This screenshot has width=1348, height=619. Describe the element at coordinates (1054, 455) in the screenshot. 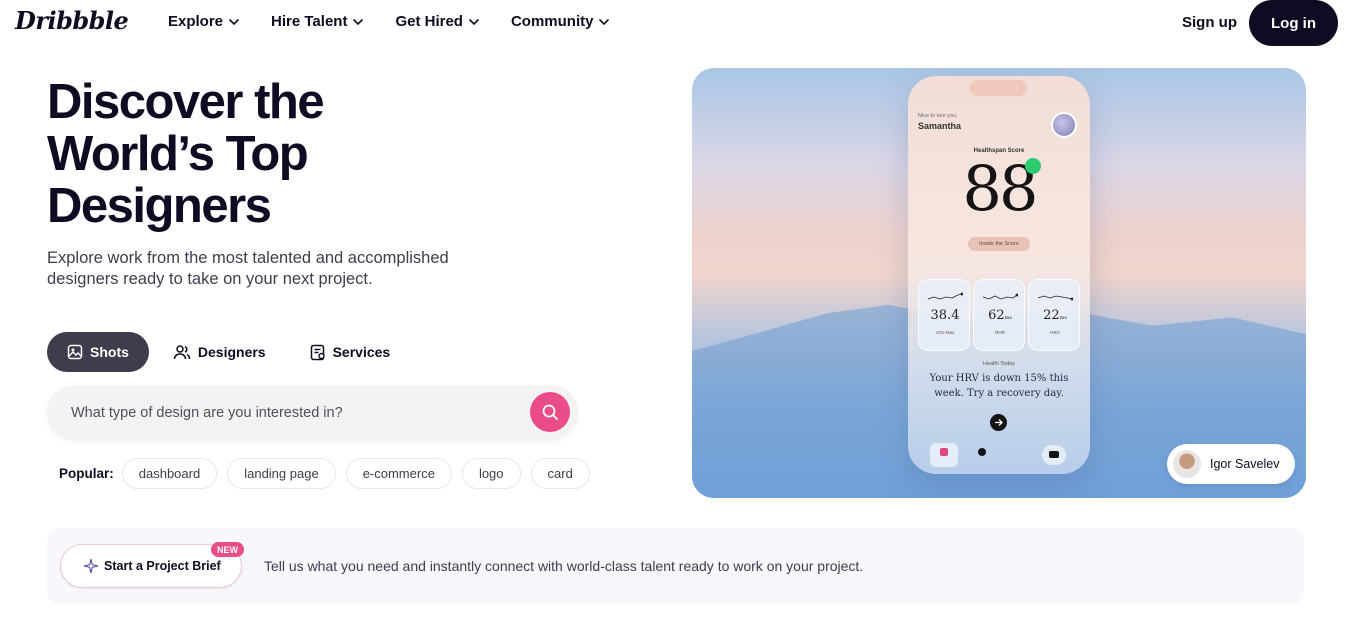

I see `chat-icon` at that location.